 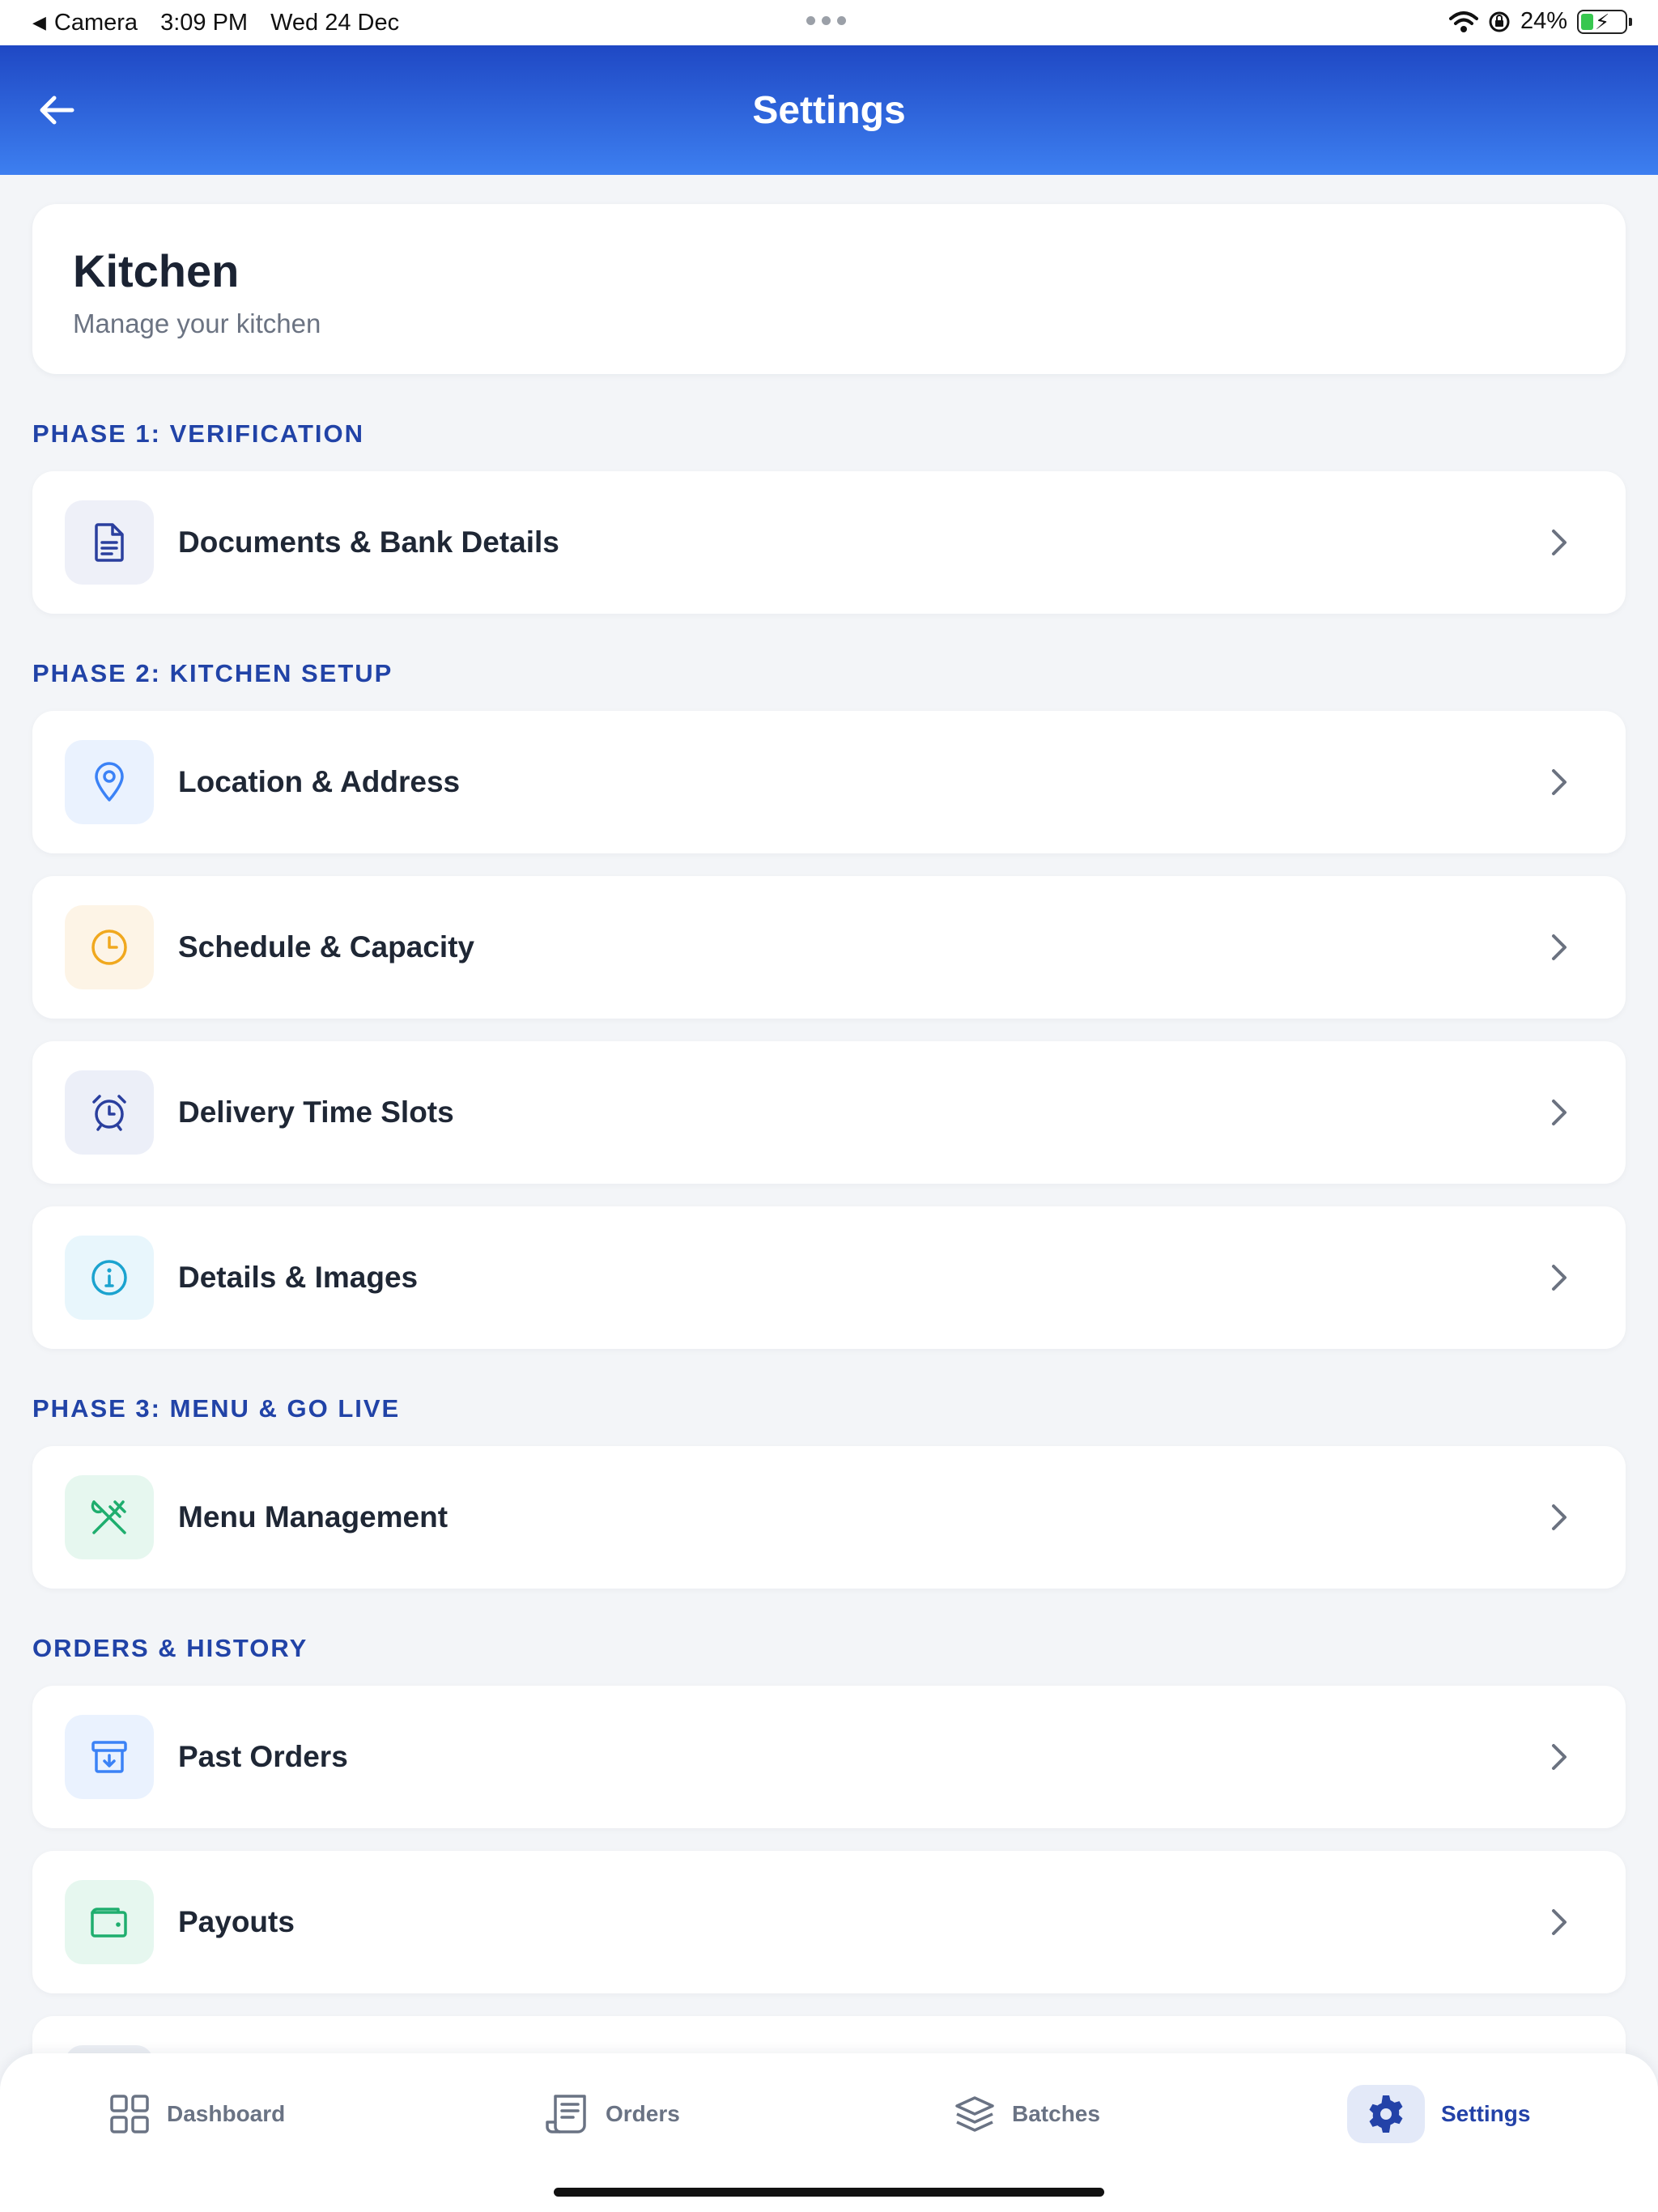 What do you see at coordinates (829, 1112) in the screenshot?
I see `settings-item-delivery: Delivery Time Slots` at bounding box center [829, 1112].